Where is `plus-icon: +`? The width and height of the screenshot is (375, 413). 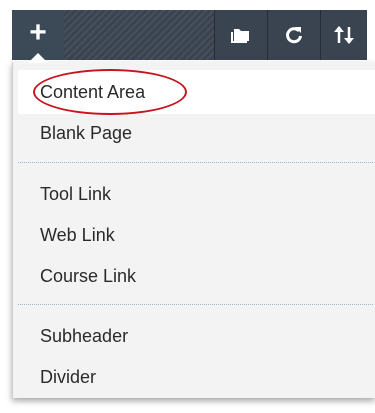 plus-icon: + is located at coordinates (38, 32).